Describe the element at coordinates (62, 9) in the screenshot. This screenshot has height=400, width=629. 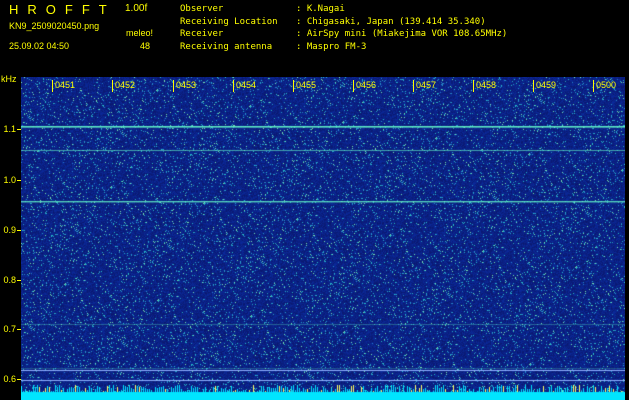
I see `app-title: HROFFT` at that location.